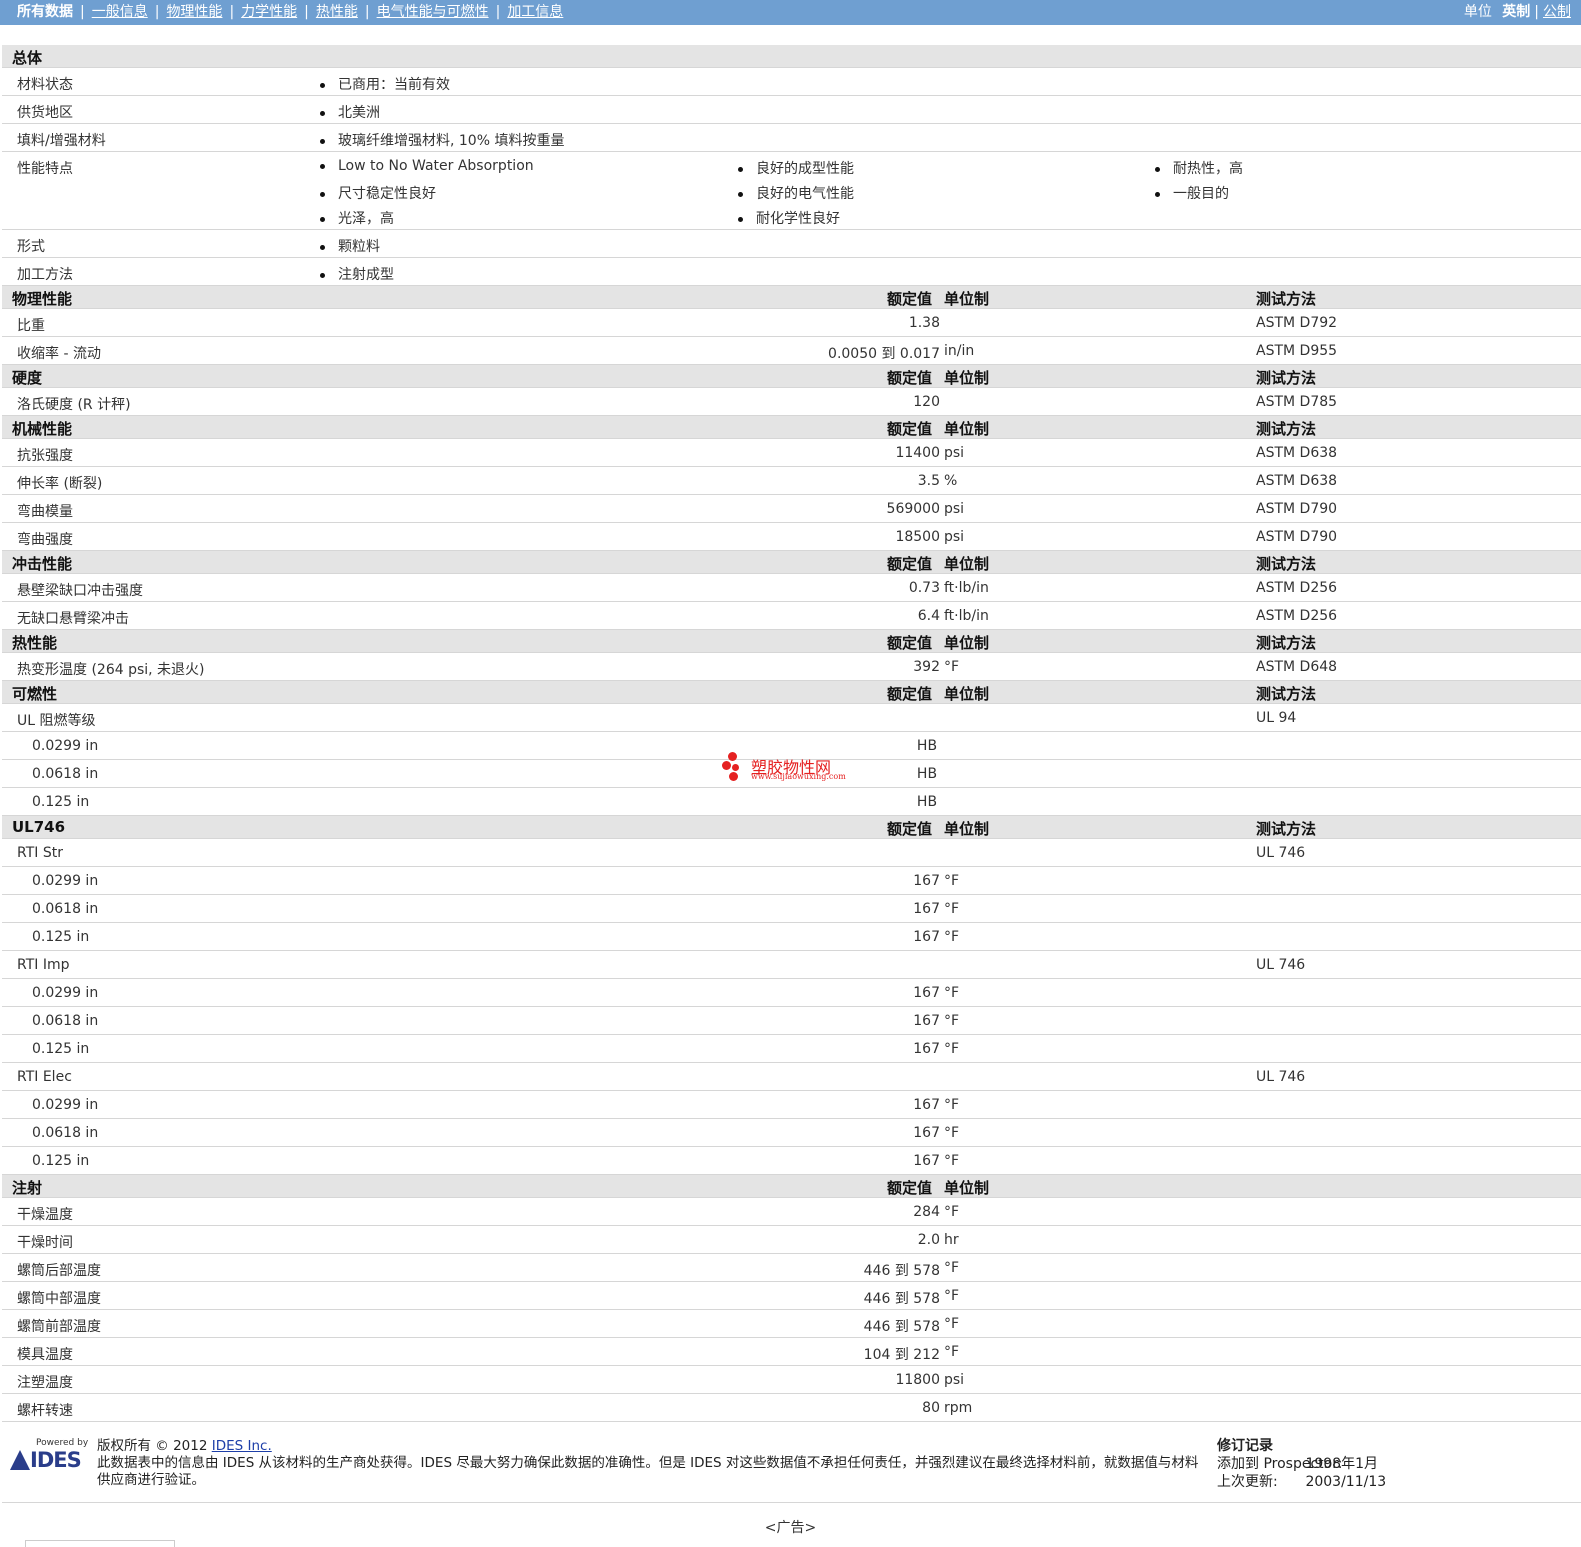 The width and height of the screenshot is (1581, 1547). I want to click on section-header: UL746 额定值 单位制 测试方法, so click(791, 827).